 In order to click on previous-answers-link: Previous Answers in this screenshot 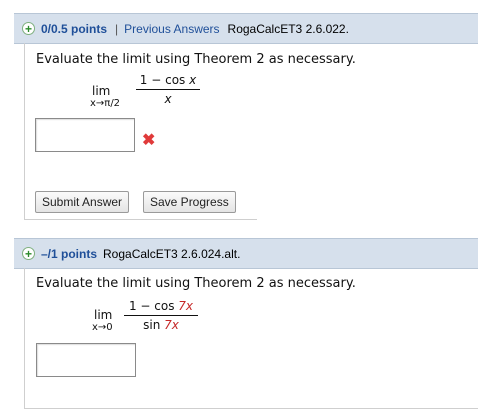, I will do `click(171, 29)`.